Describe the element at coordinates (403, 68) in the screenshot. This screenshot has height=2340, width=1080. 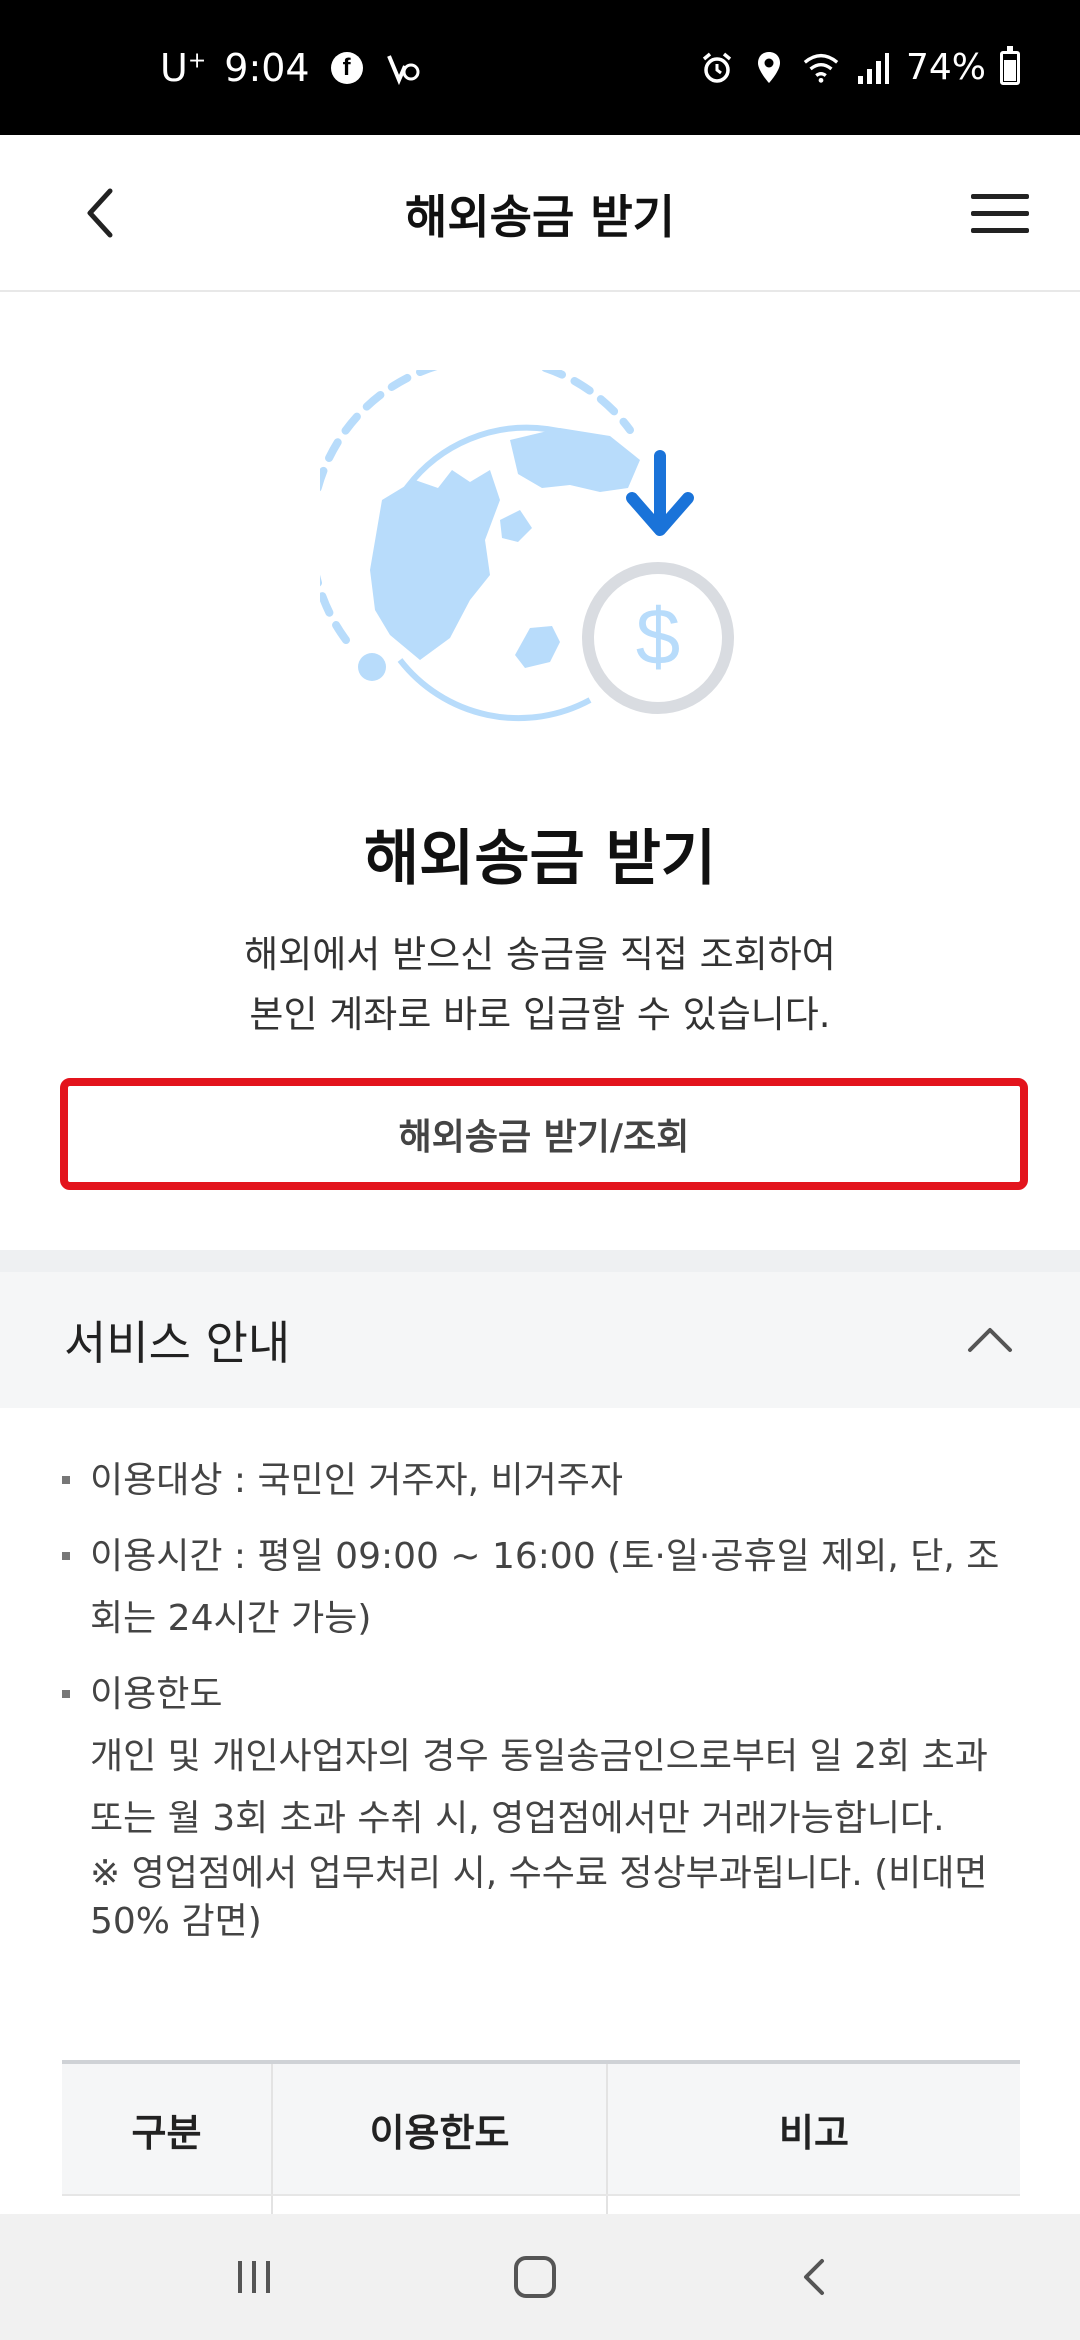
I see `vpn-key-icon` at that location.